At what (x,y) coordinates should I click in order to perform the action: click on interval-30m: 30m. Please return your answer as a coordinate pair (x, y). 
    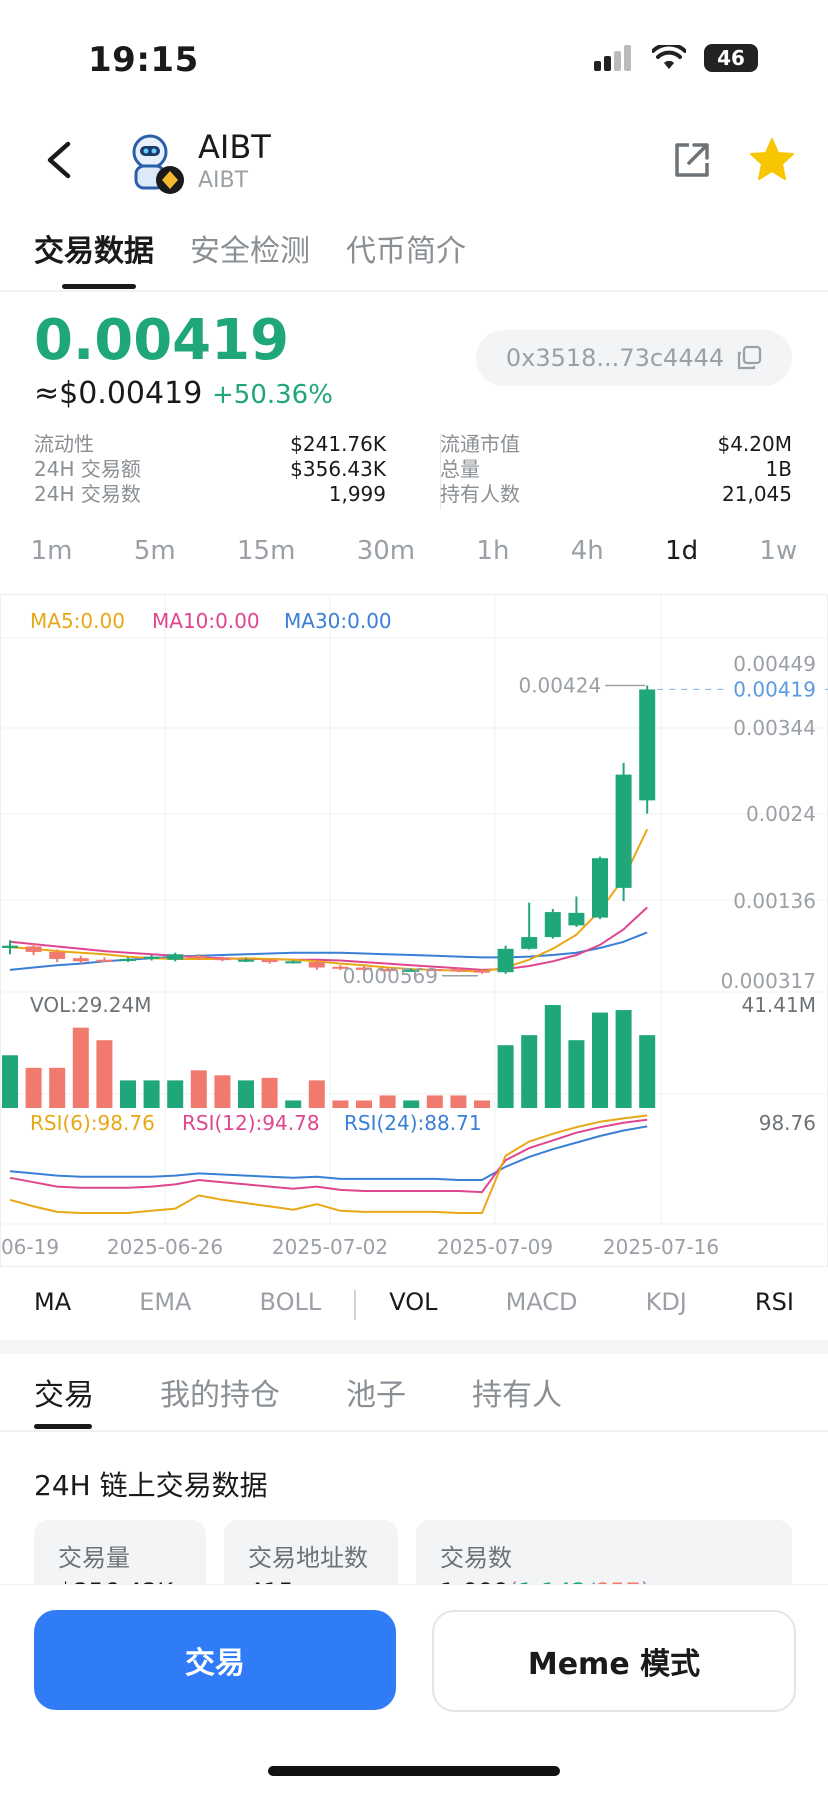
    Looking at the image, I should click on (386, 551).